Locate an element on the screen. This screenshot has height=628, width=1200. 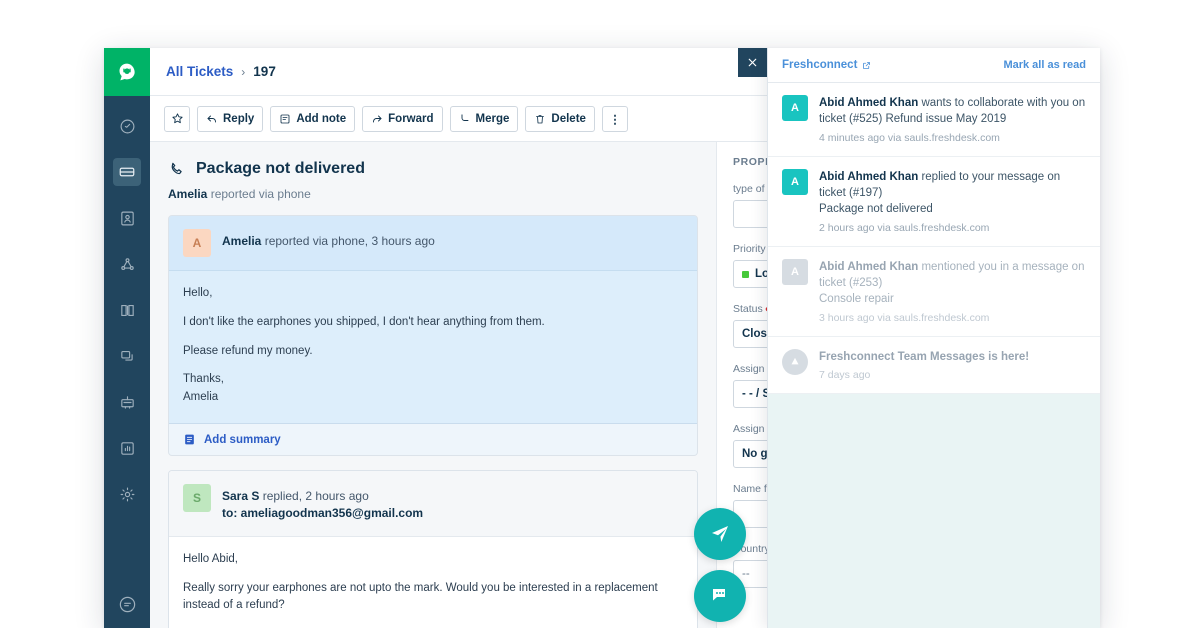
ticket-subtitle: Amelia reported via phone is located at coordinates (433, 194).